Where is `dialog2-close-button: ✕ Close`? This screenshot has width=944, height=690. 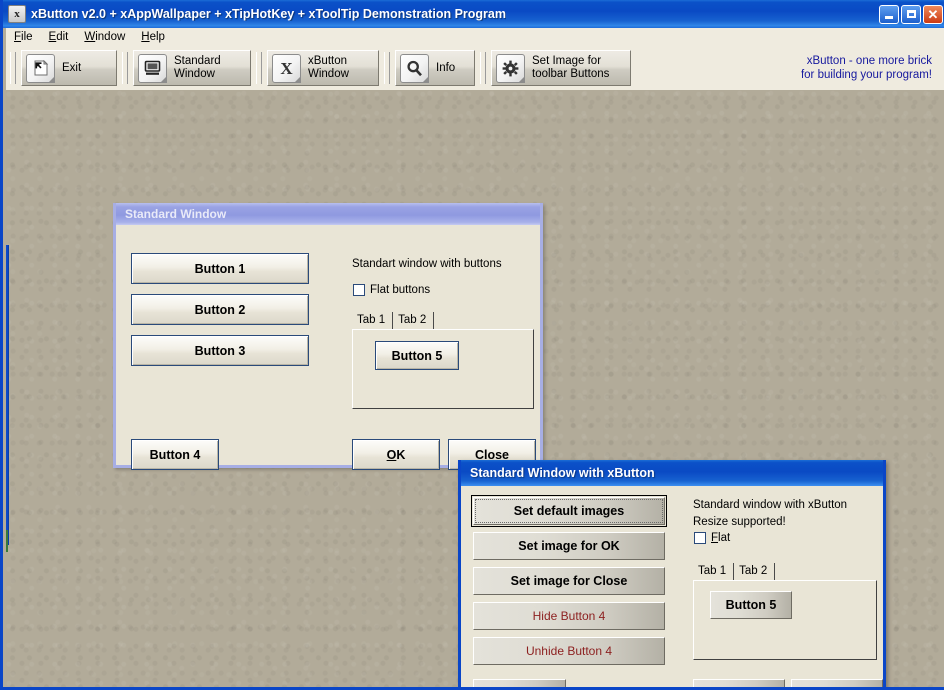 dialog2-close-button: ✕ Close is located at coordinates (837, 683).